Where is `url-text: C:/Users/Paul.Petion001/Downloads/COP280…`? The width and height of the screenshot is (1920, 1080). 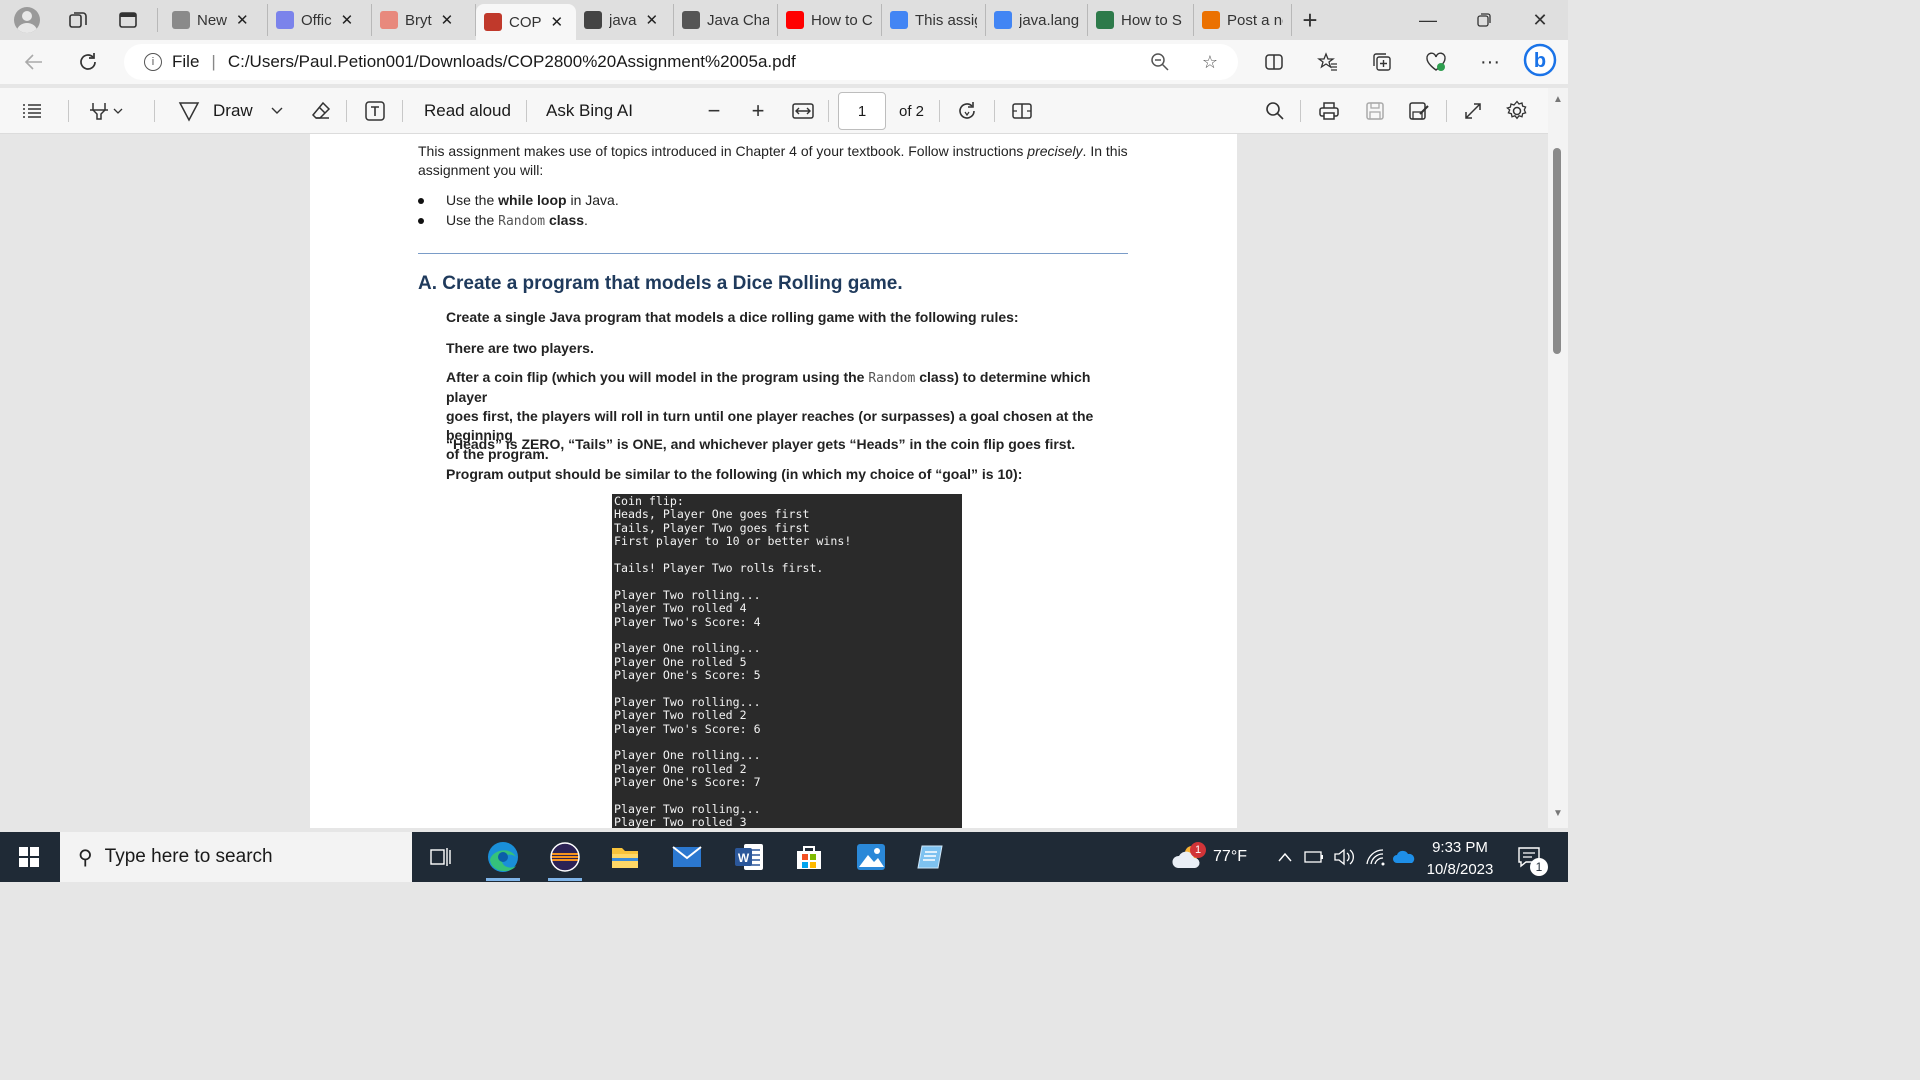
url-text: C:/Users/Paul.Petion001/Downloads/COP280… is located at coordinates (512, 62).